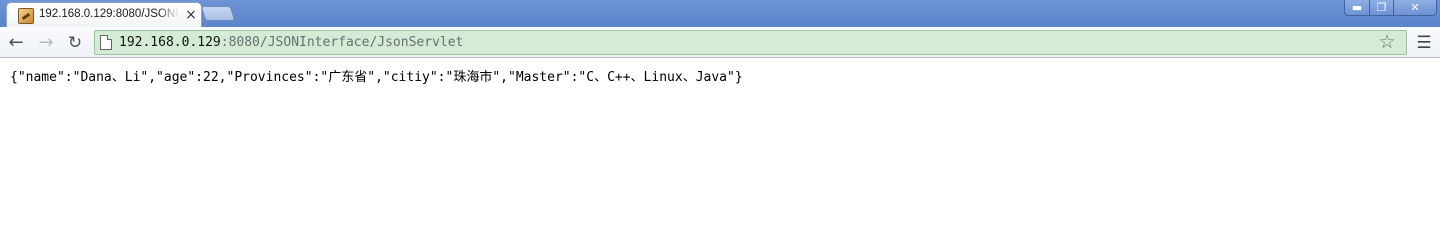  Describe the element at coordinates (1415, 8) in the screenshot. I see `close-window-button: ✕` at that location.